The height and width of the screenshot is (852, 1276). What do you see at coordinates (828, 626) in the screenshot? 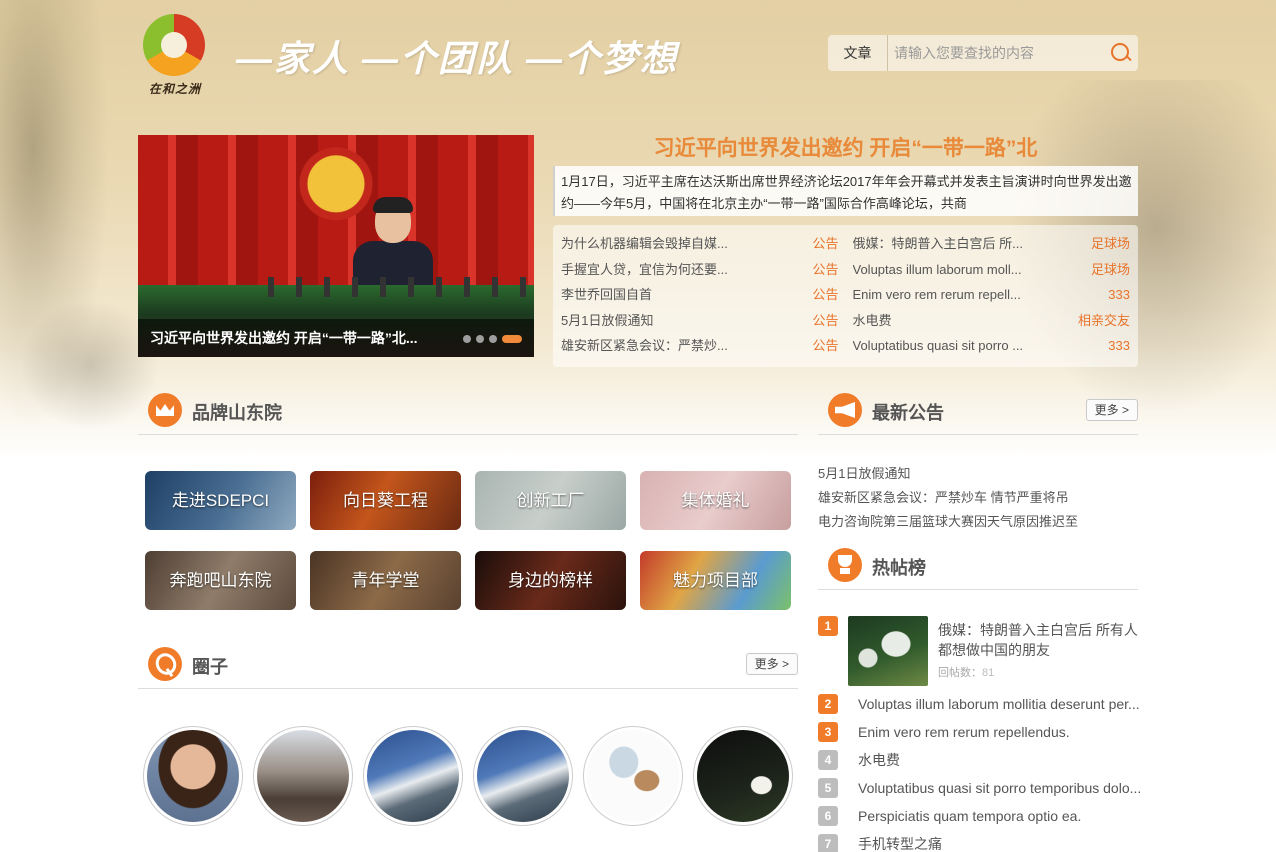
I see `rank-badge: 1` at bounding box center [828, 626].